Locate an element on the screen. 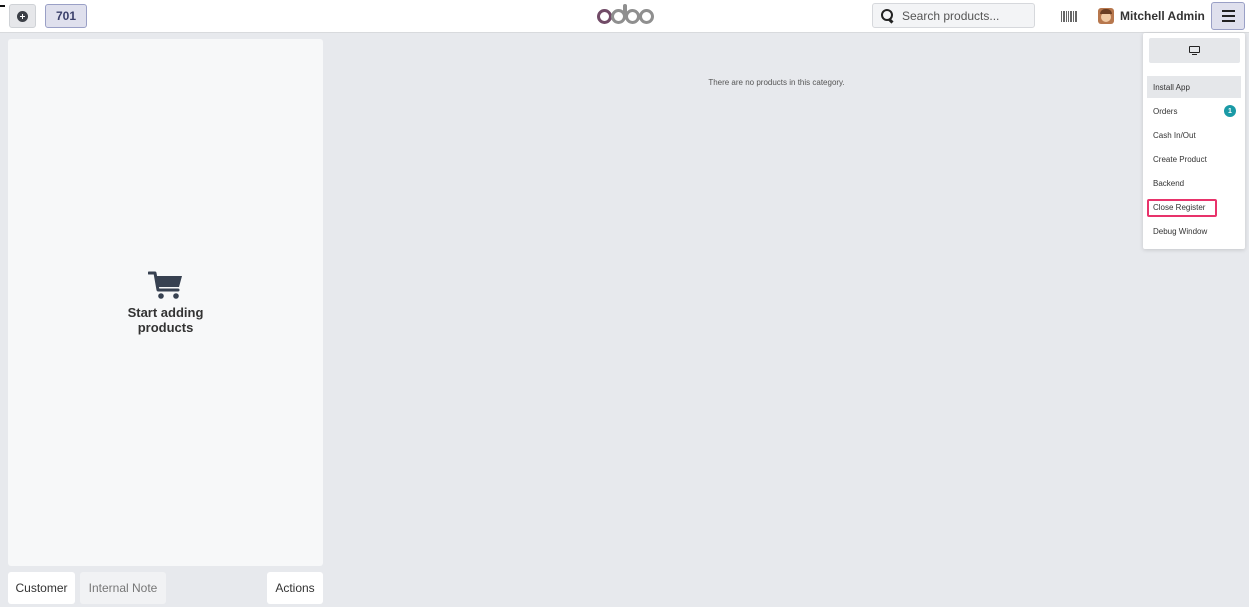  close-register-highlight is located at coordinates (1182, 208).